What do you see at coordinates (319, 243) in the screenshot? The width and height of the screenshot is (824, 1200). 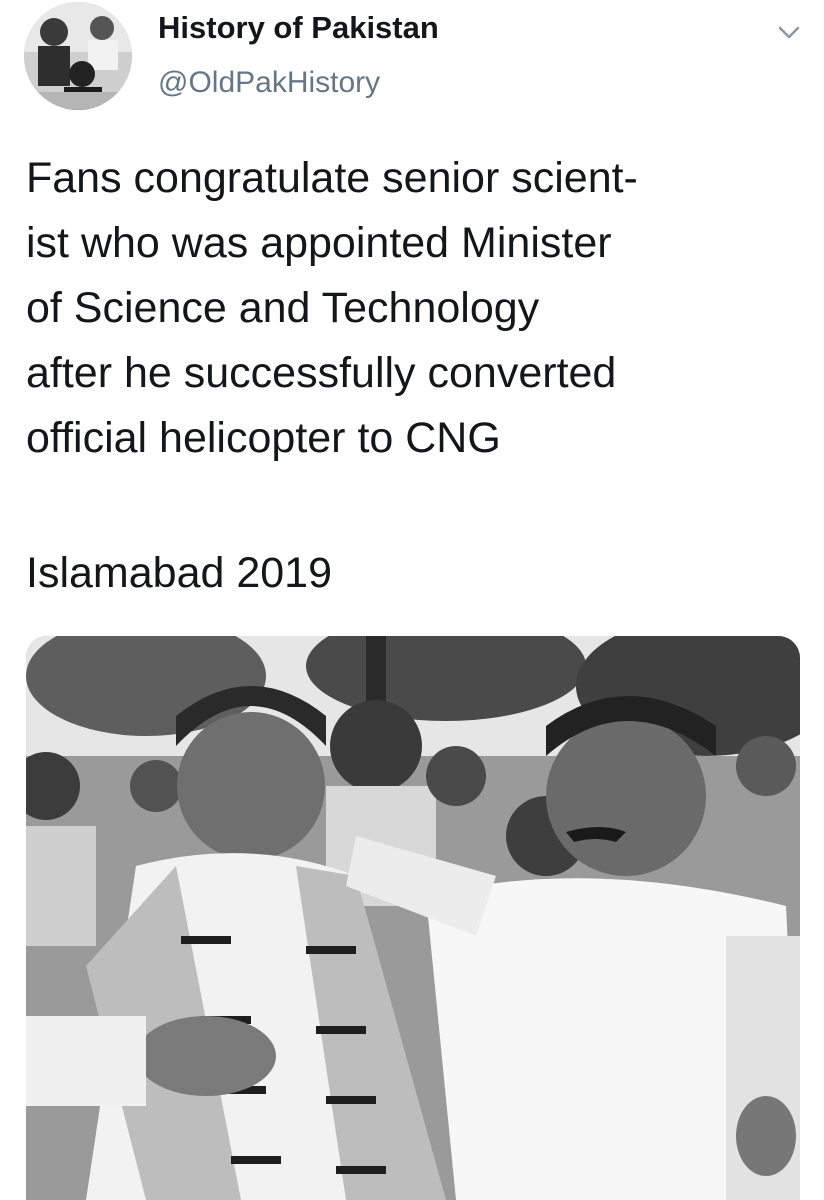 I see `tweet-text-line: ist who was appointed Minister` at bounding box center [319, 243].